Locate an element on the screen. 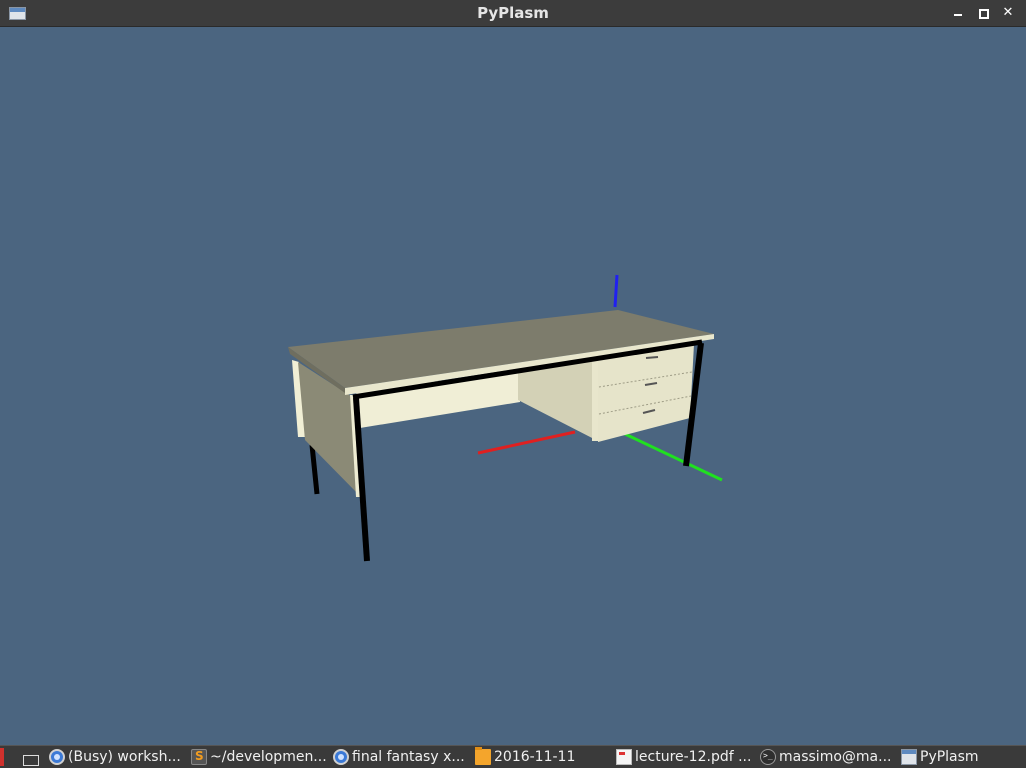  taskbar-item-pyplasm: PyPlasm is located at coordinates (961, 757).